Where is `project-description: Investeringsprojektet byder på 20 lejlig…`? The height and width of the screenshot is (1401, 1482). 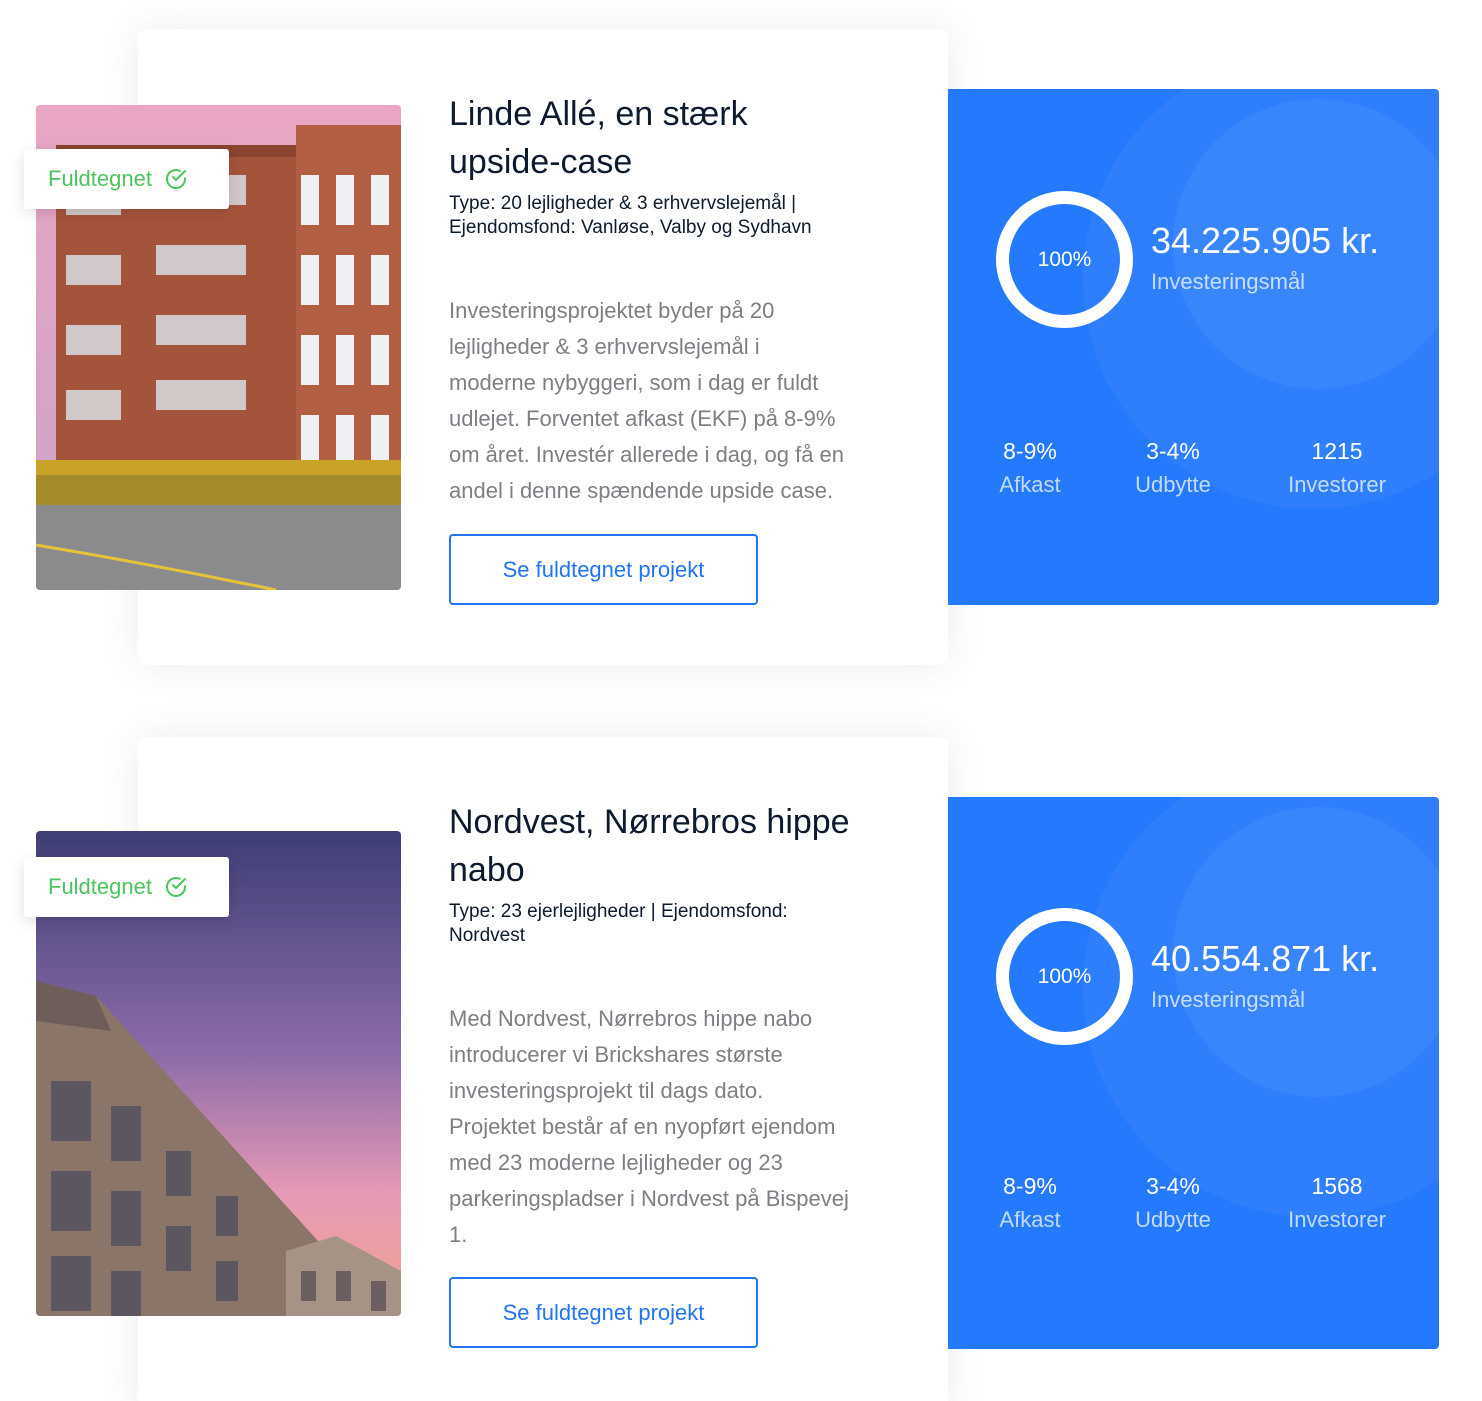
project-description: Investeringsprojektet byder på 20 lejlig… is located at coordinates (679, 401).